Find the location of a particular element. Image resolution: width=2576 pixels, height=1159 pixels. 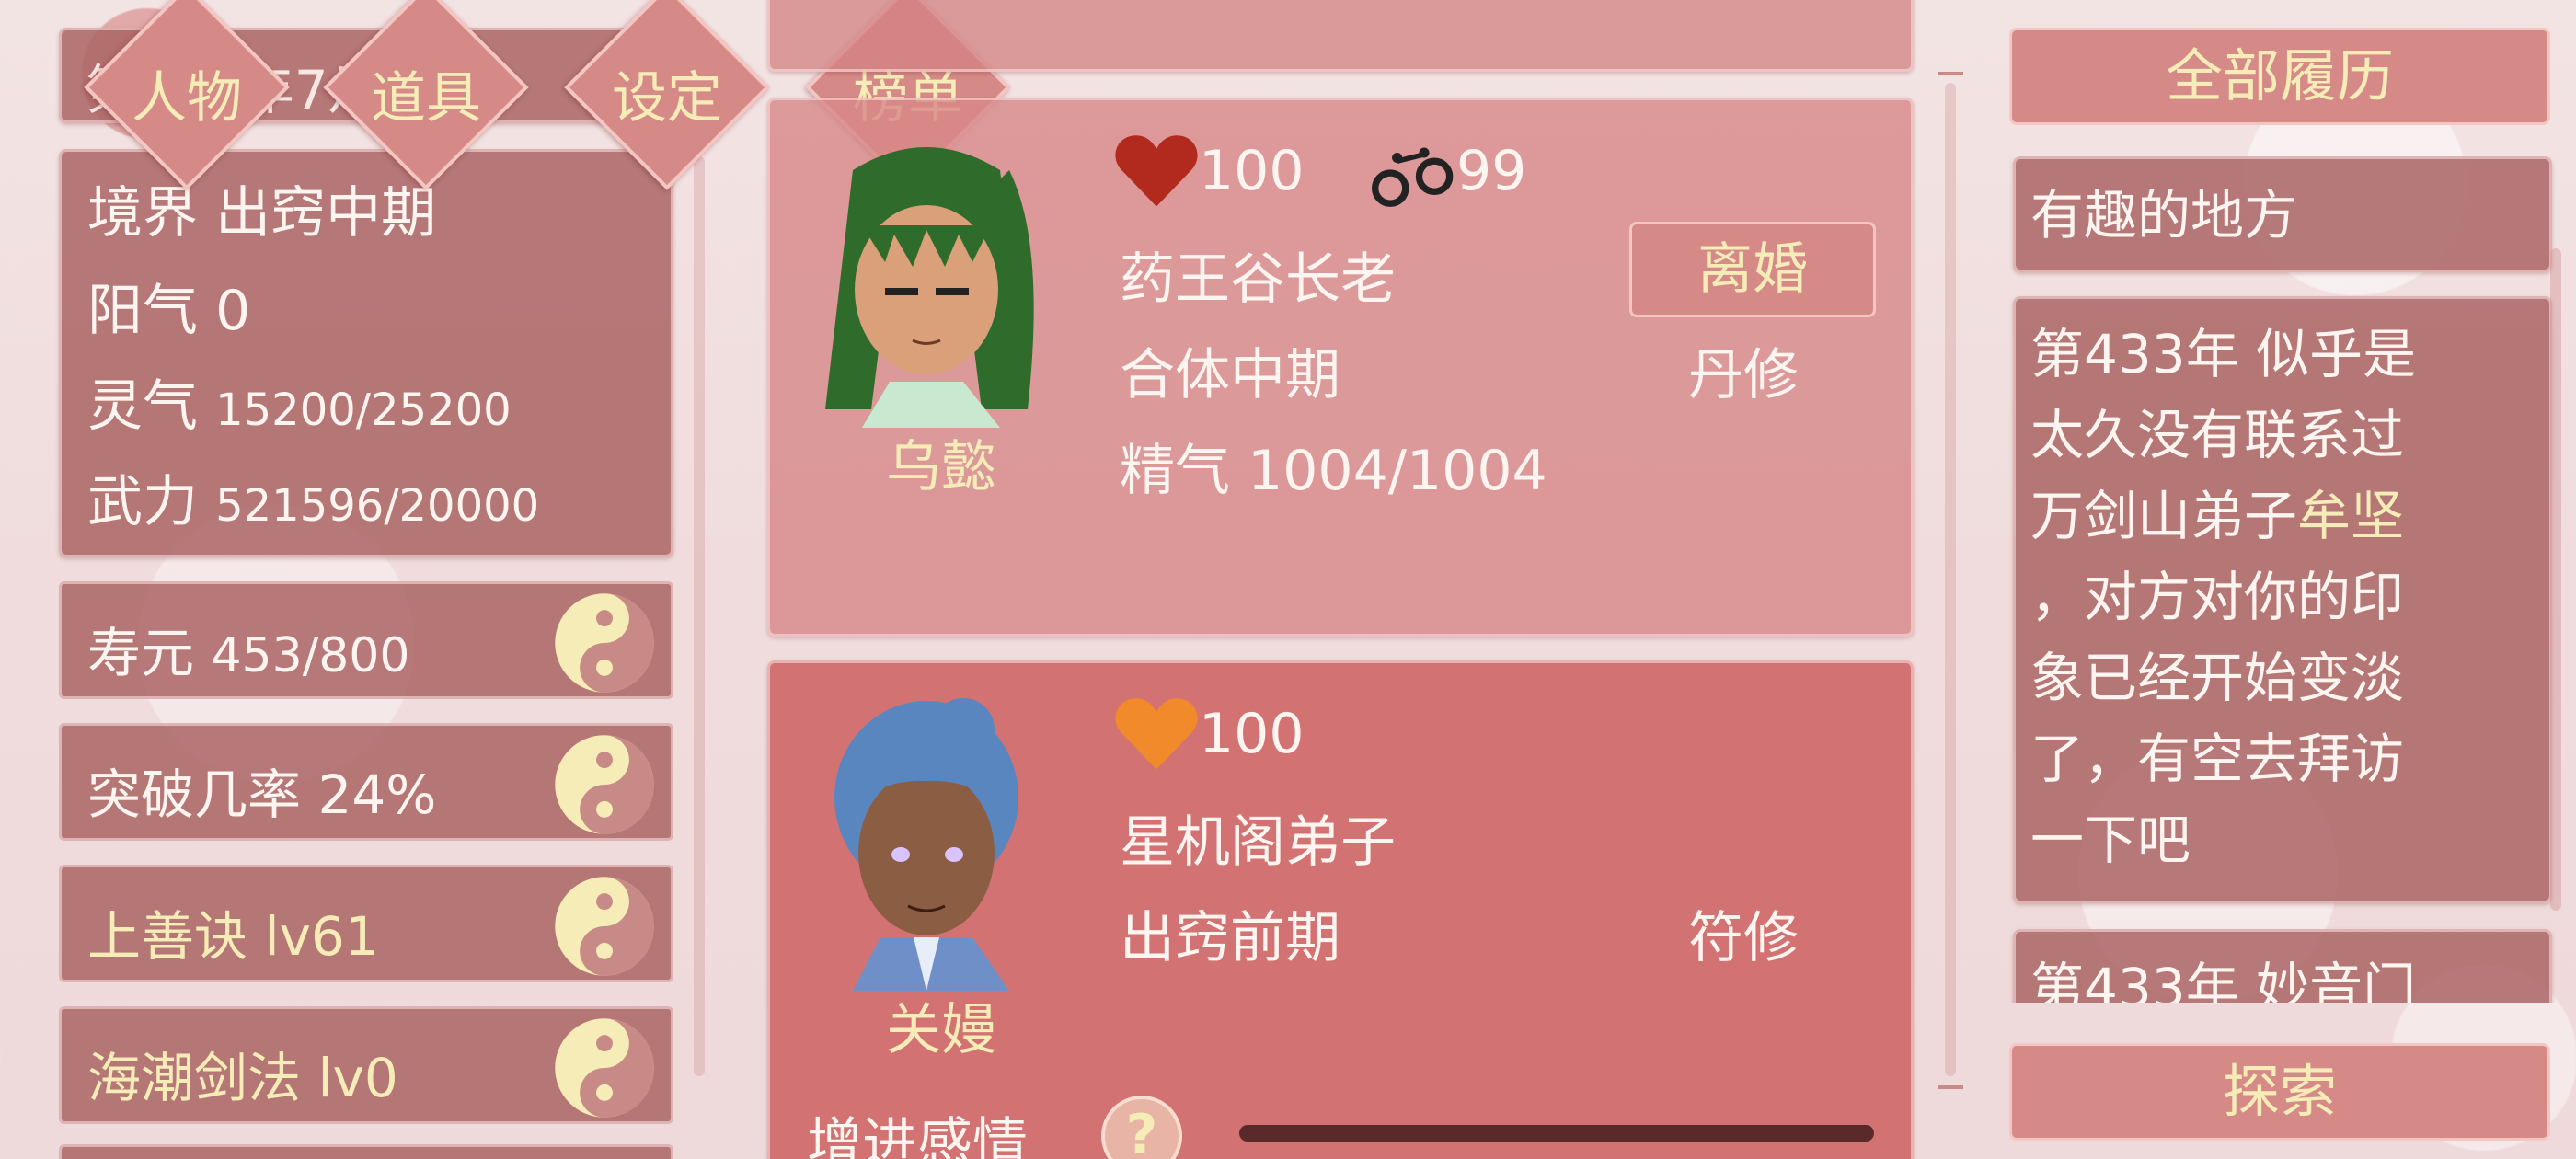

nav-settings: 设定 is located at coordinates (667, 93).